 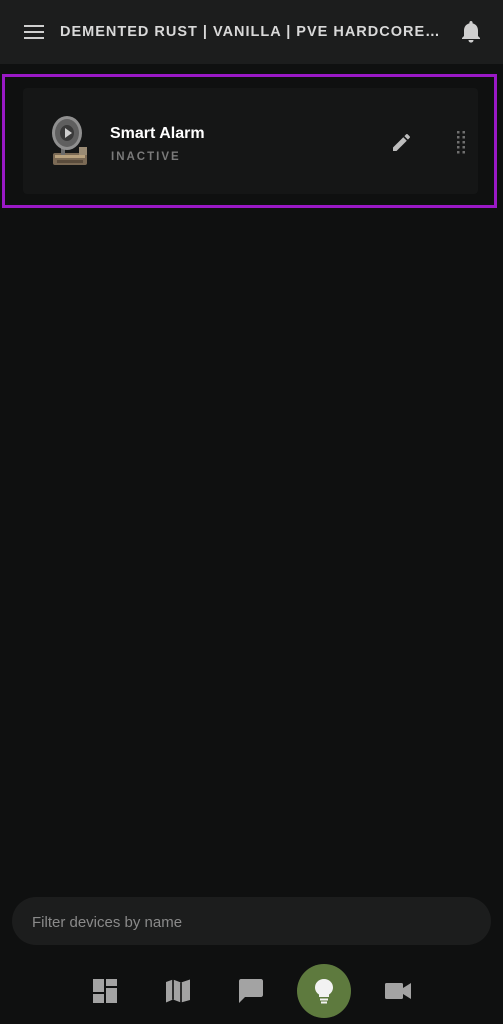 I want to click on nav-chat-button, so click(x=251, y=991).